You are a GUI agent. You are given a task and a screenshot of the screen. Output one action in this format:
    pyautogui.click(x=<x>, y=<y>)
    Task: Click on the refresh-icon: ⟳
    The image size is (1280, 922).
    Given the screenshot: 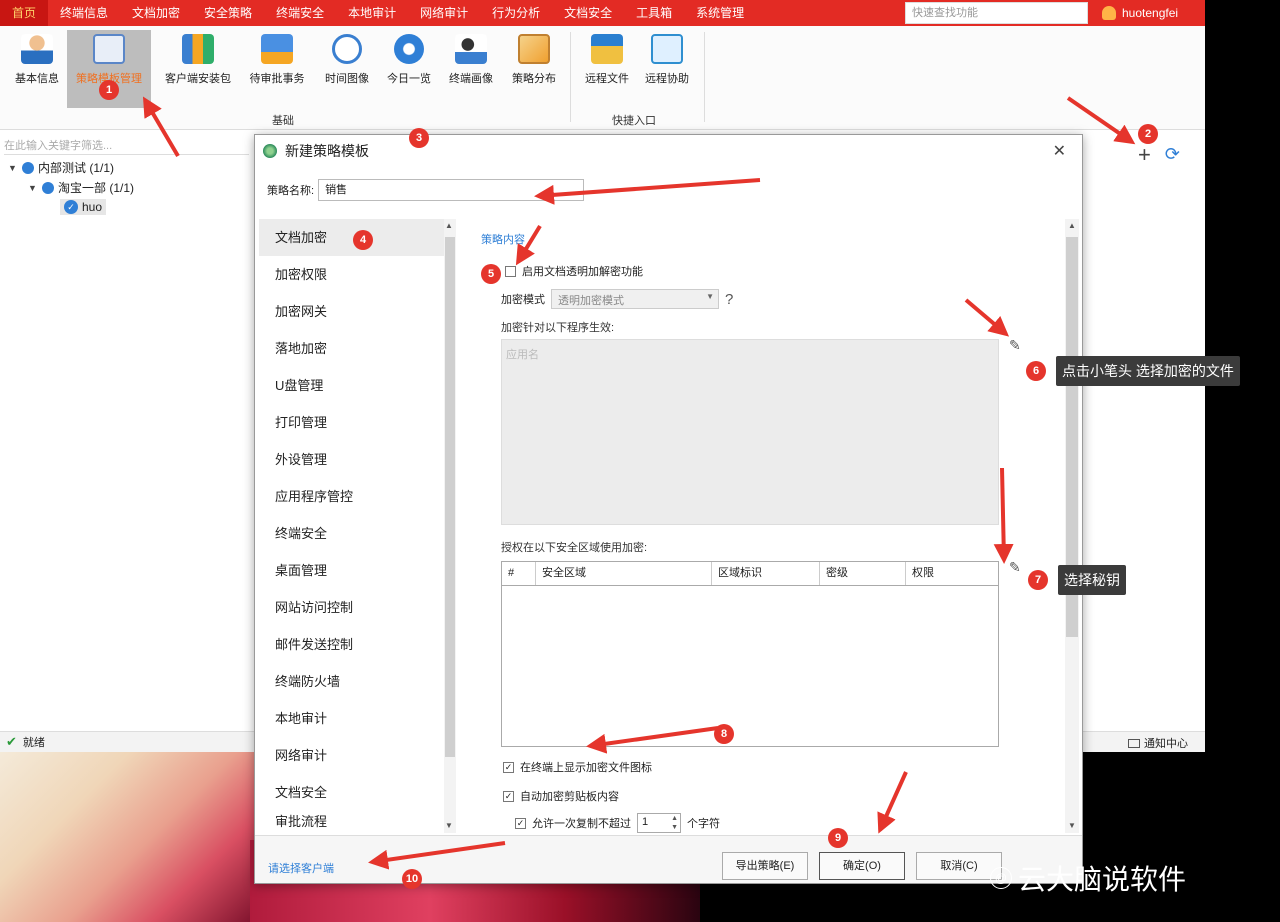 What is the action you would take?
    pyautogui.click(x=1172, y=155)
    